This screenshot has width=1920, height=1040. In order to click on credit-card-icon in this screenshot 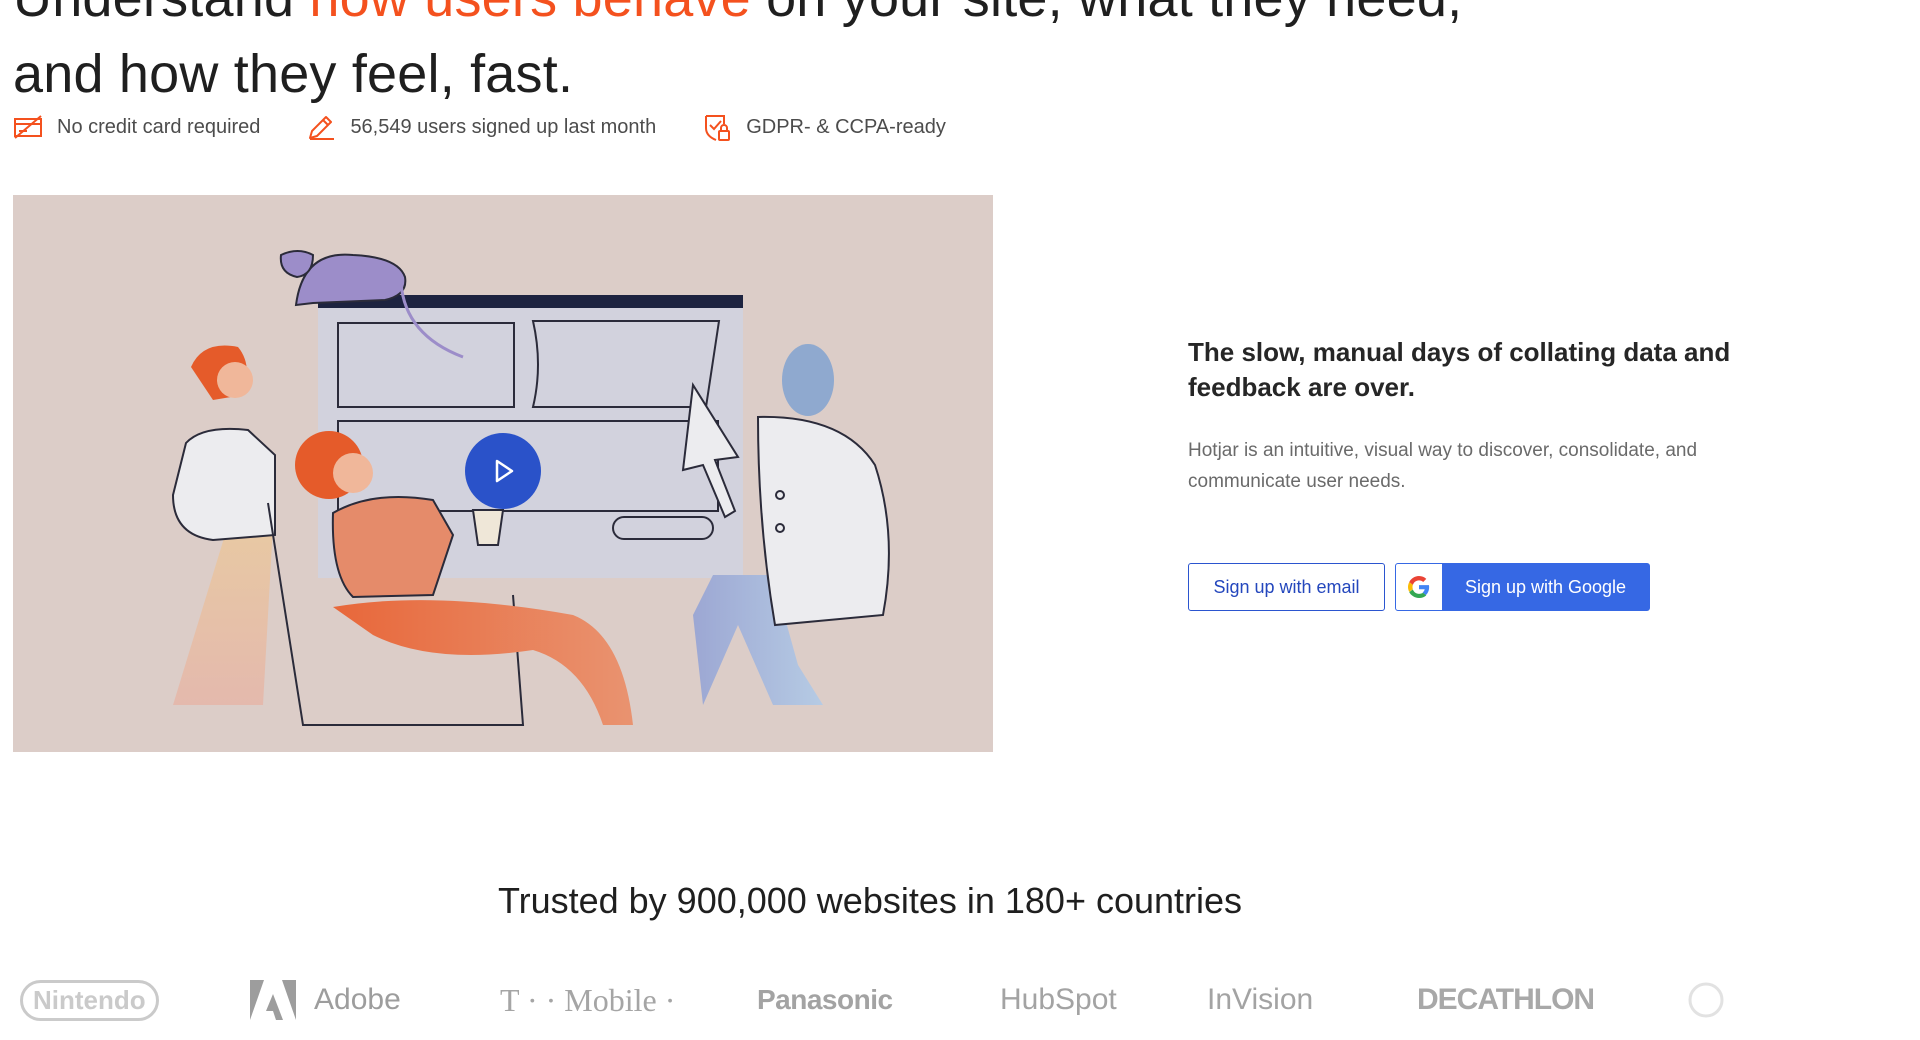, I will do `click(28, 127)`.